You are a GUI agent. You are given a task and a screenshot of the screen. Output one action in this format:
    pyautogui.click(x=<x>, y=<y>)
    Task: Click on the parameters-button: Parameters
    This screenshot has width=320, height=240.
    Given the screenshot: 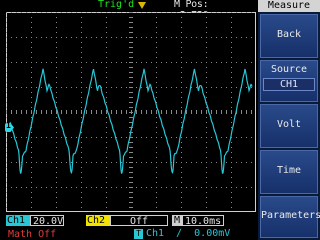 What is the action you would take?
    pyautogui.click(x=290, y=217)
    